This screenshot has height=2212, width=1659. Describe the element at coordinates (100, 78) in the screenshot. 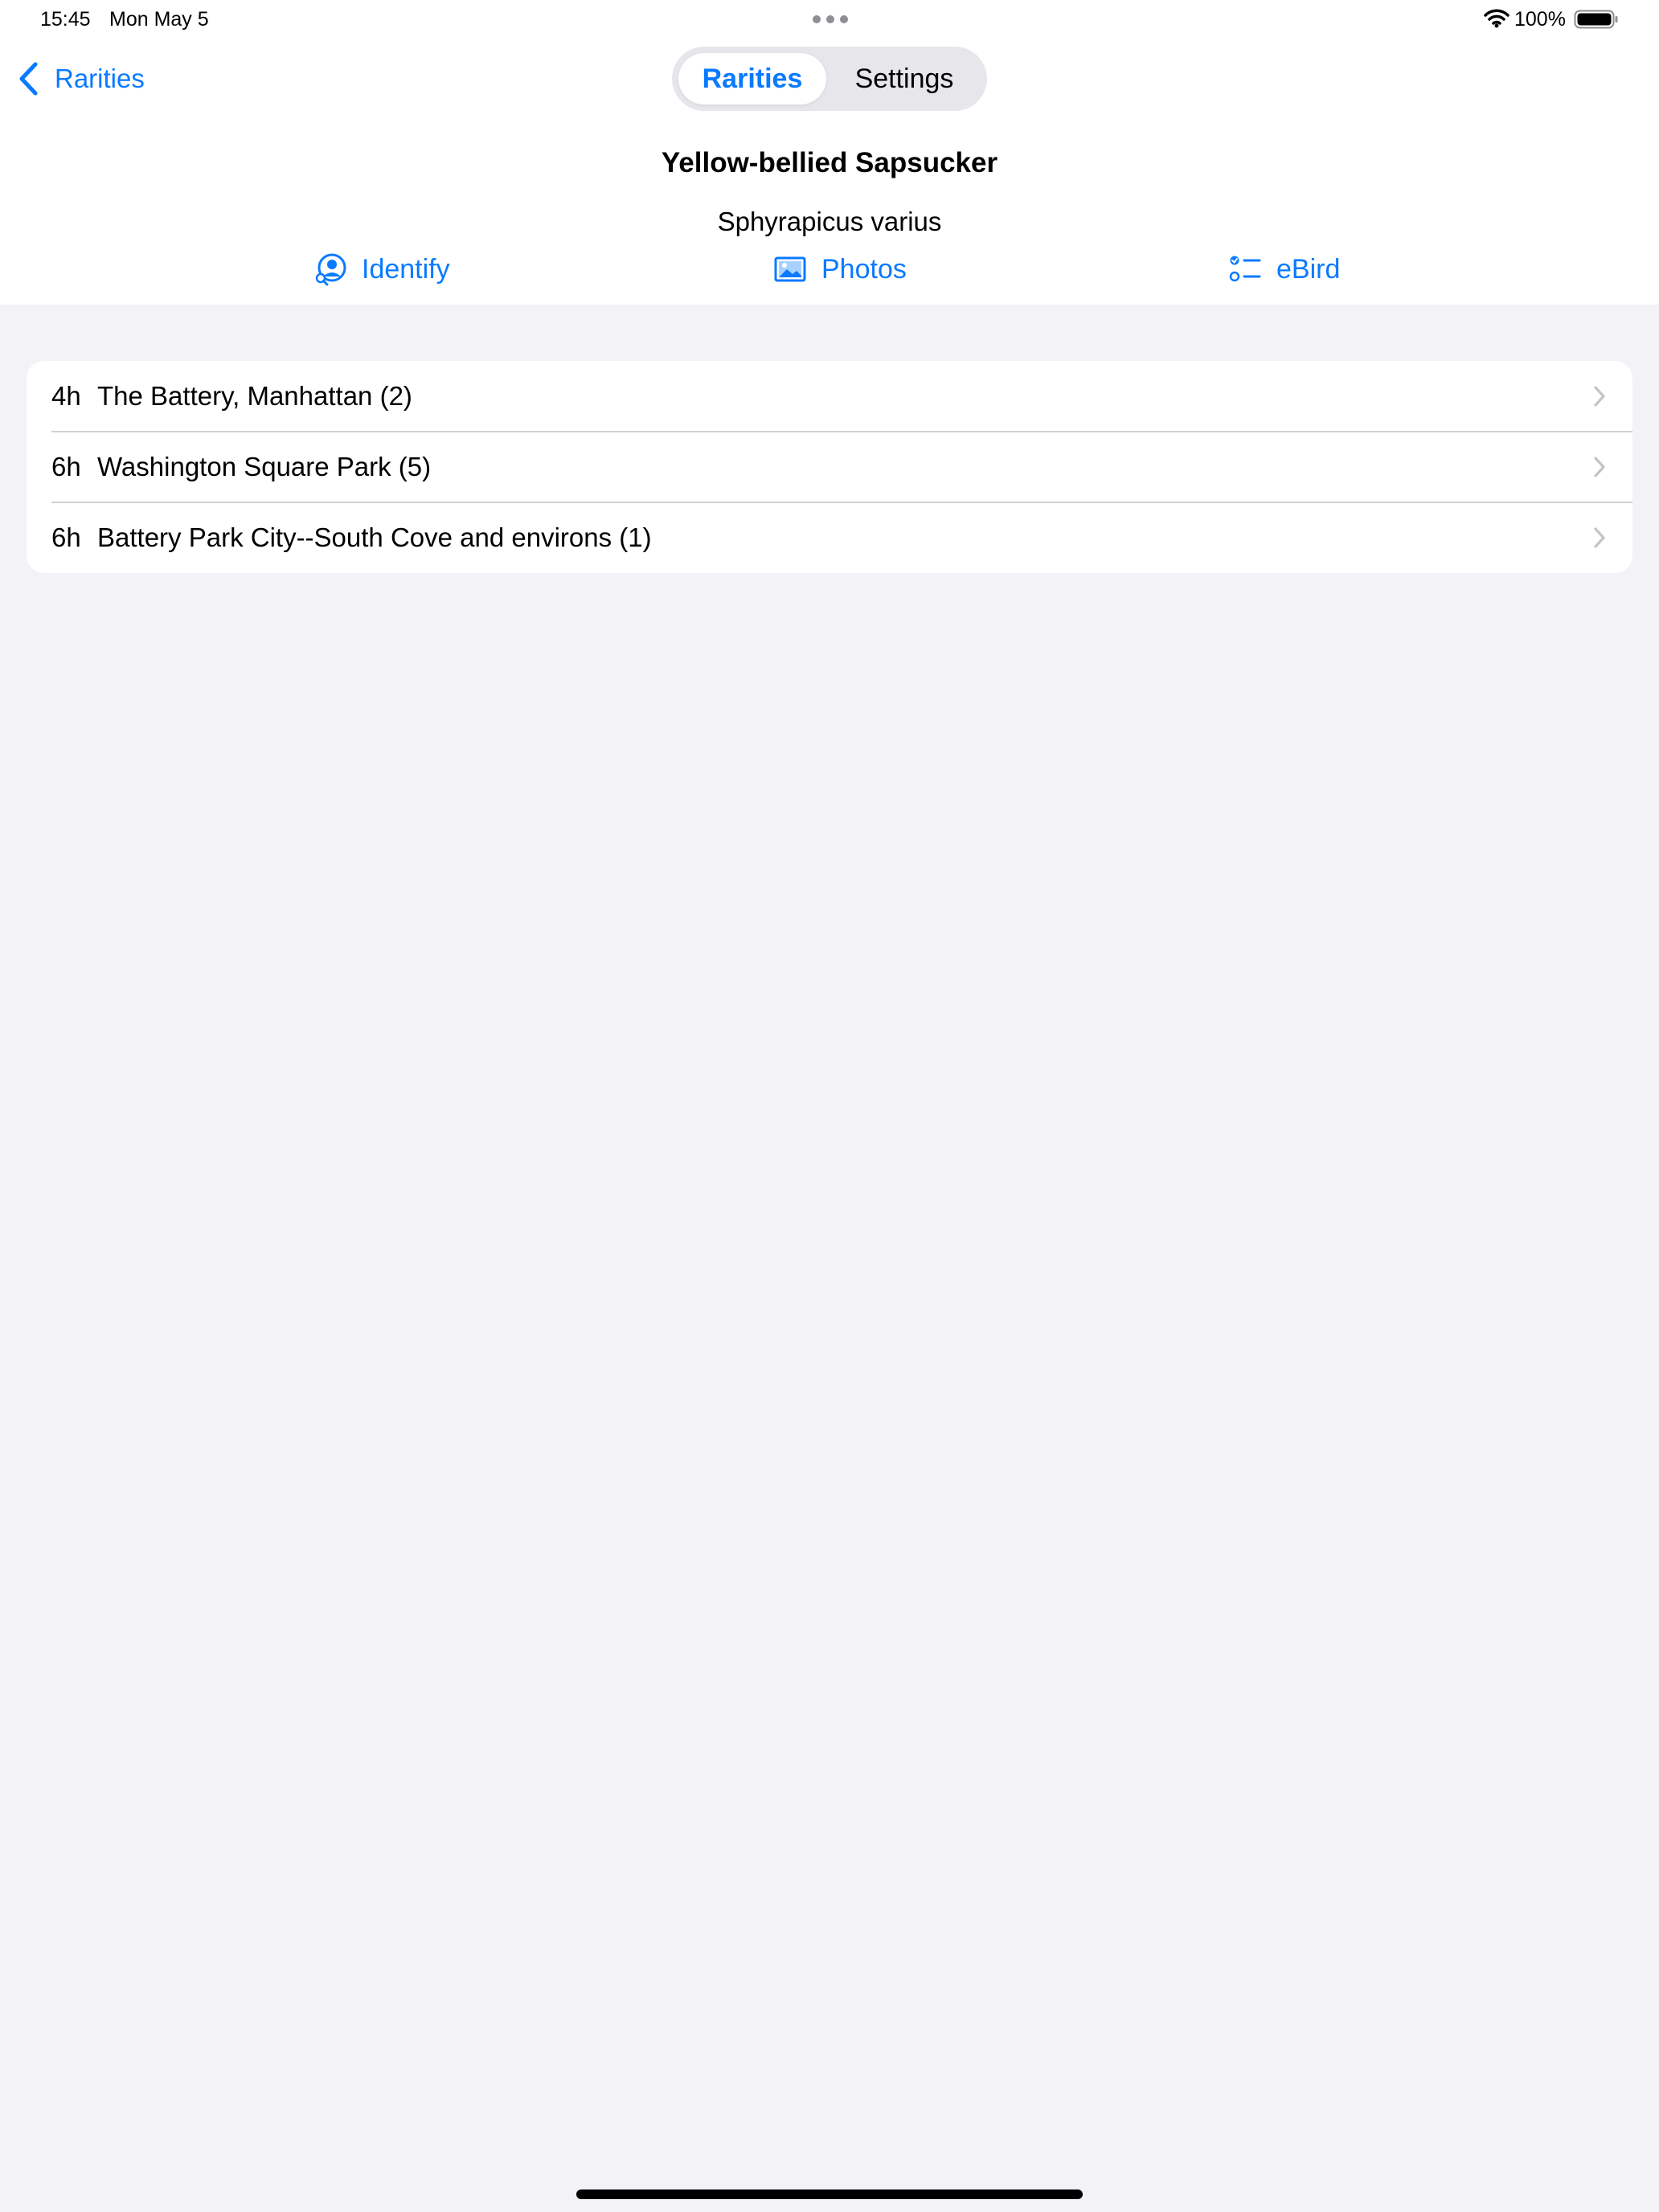

I see `back-button-label: Rarities` at that location.